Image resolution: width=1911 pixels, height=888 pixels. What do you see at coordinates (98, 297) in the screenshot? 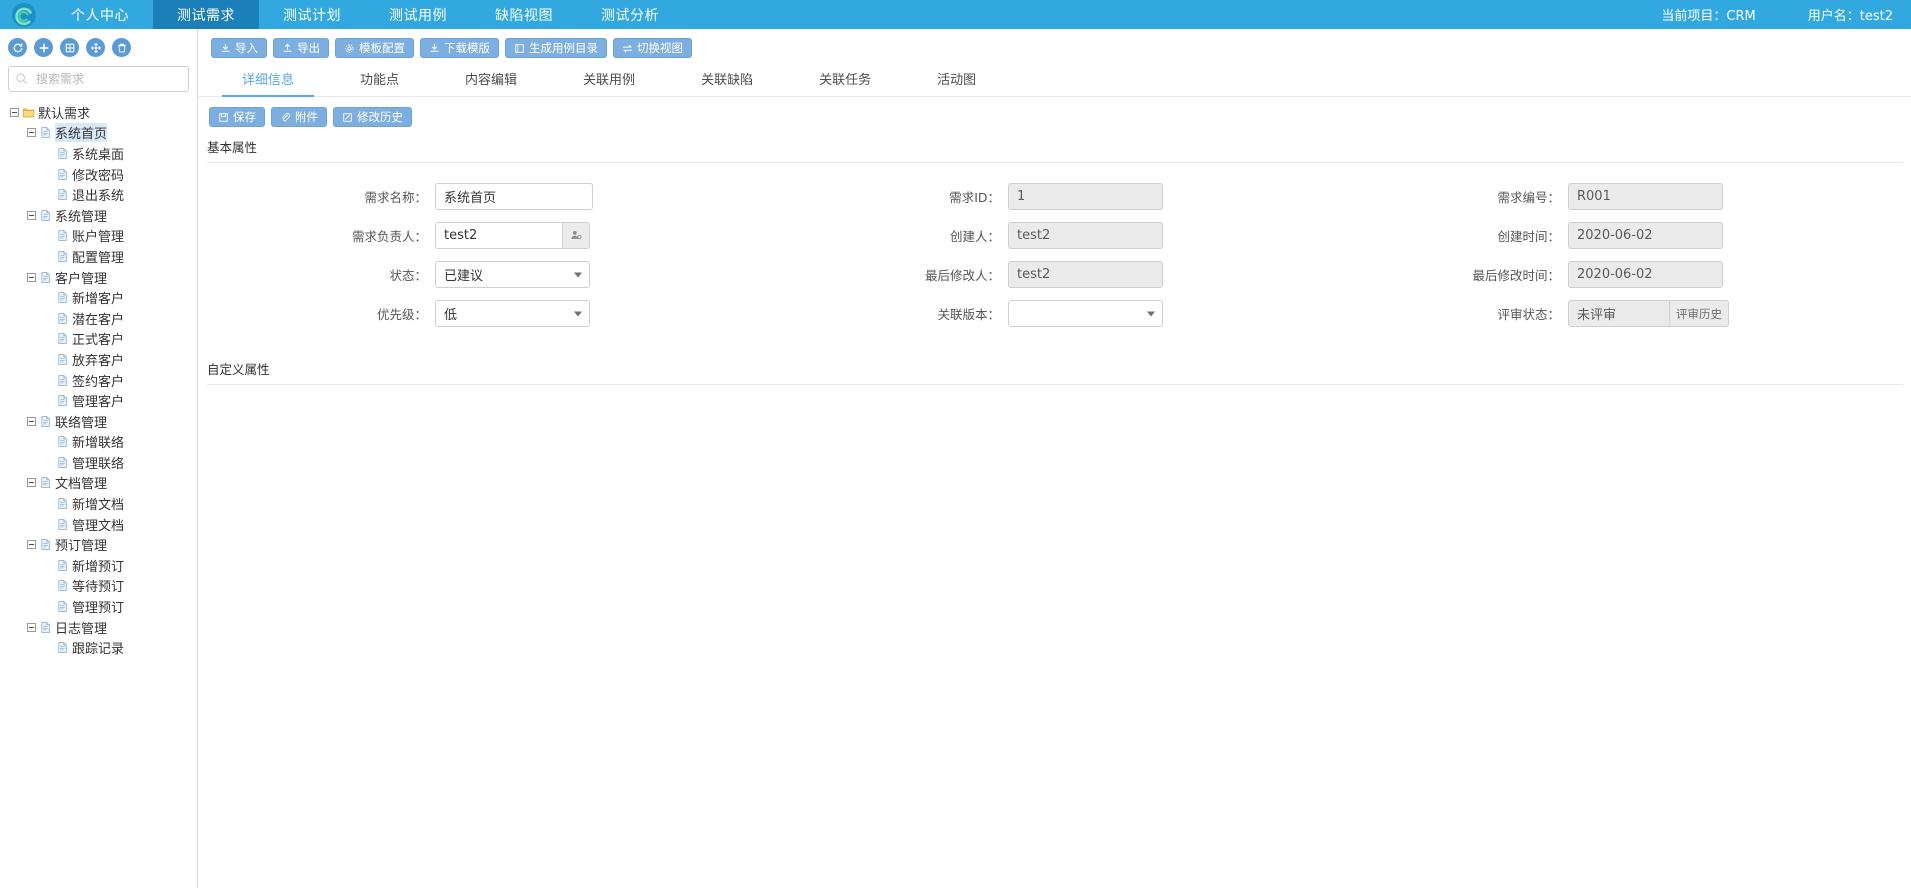
I see `tree-item: 新增客户` at bounding box center [98, 297].